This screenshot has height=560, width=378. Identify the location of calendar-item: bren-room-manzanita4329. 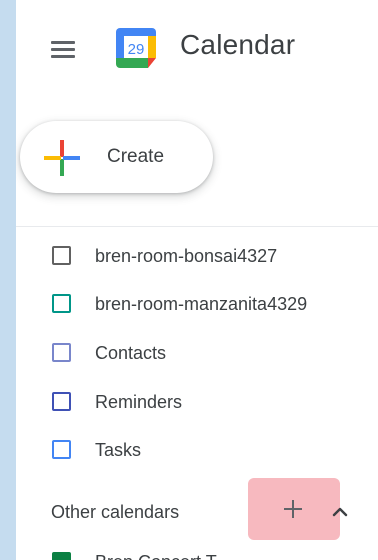
(197, 304).